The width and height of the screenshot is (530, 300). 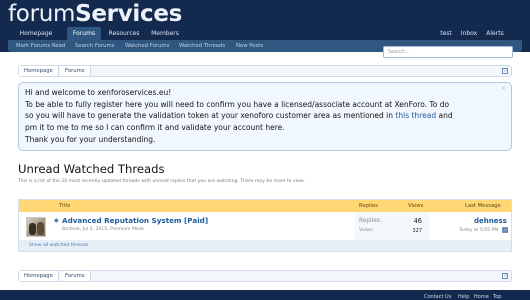 I want to click on account-link-user: test, so click(x=446, y=33).